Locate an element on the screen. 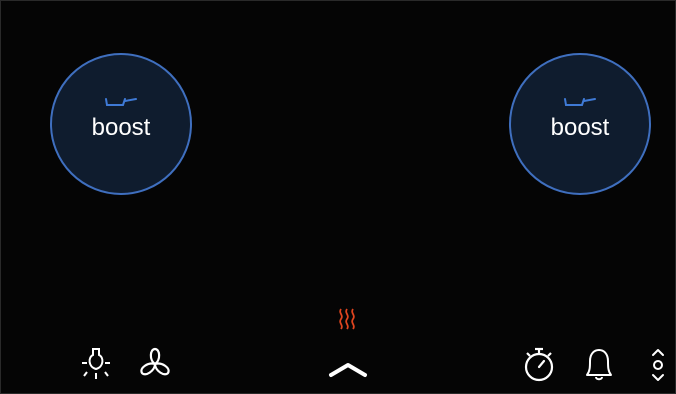  bell-icon is located at coordinates (599, 365).